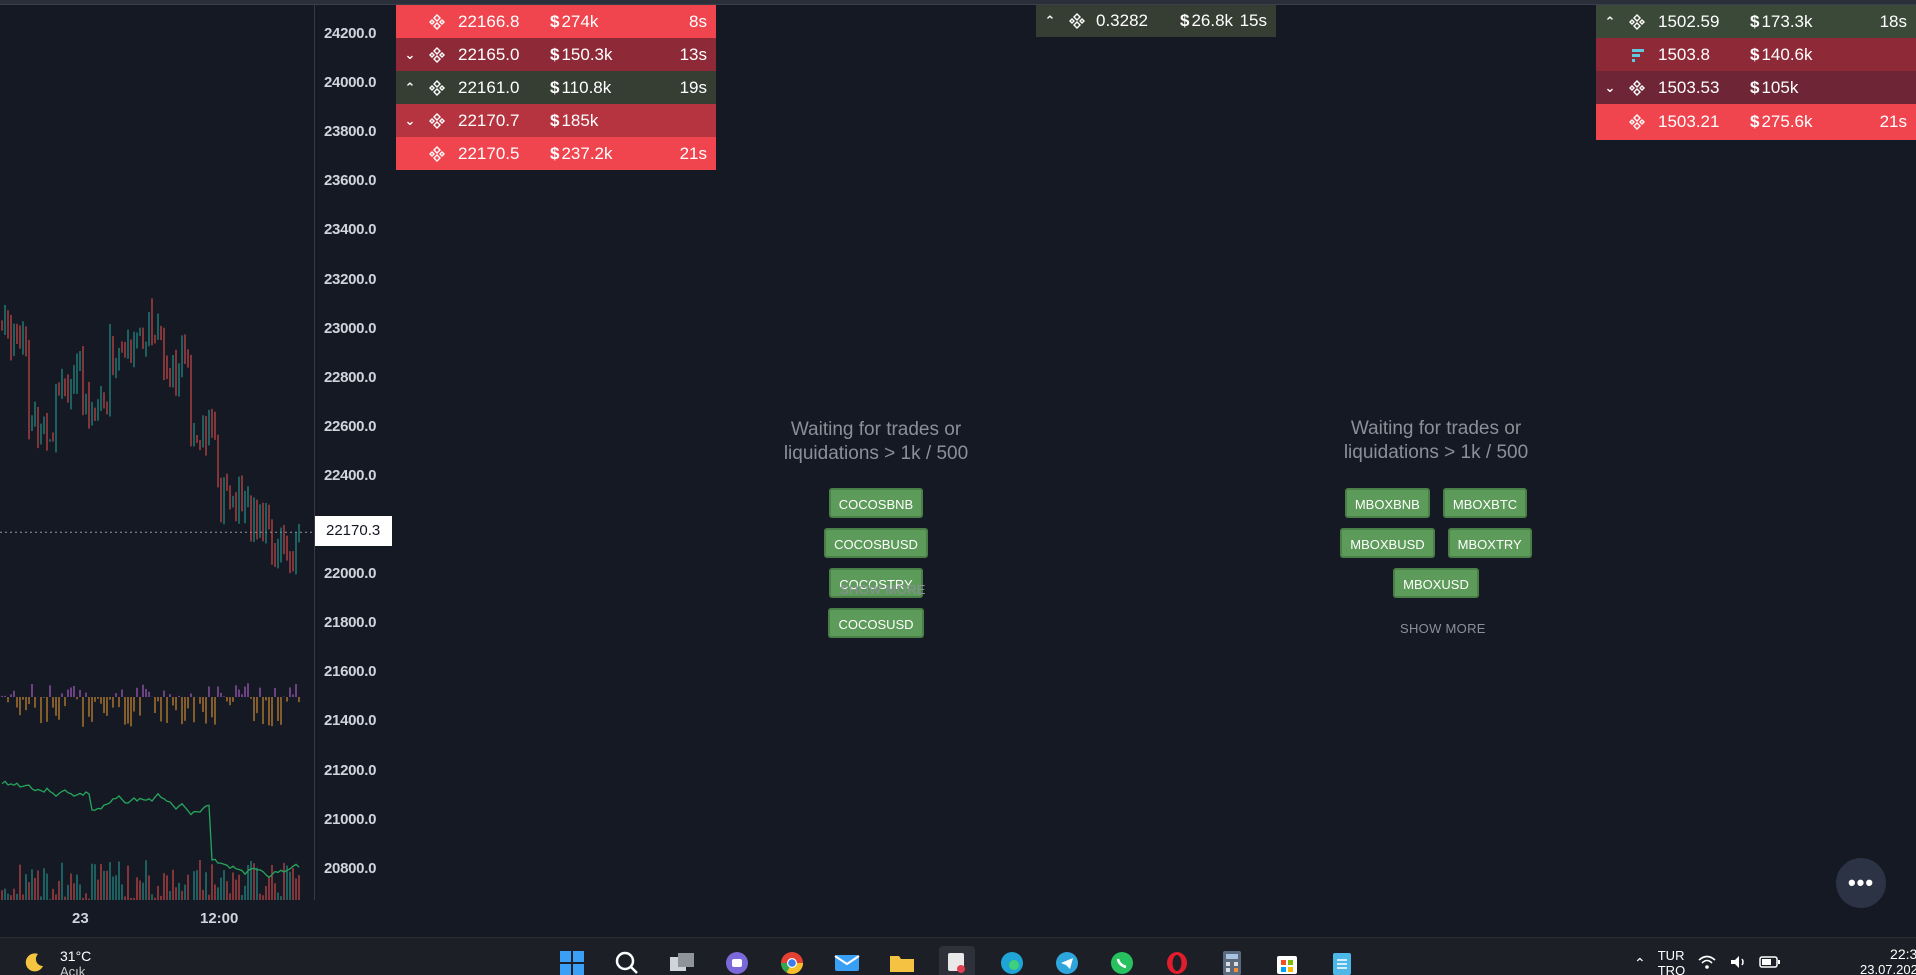 The width and height of the screenshot is (1916, 975). What do you see at coordinates (876, 563) in the screenshot?
I see `pair-chips-cocos: COCOSBNB COCOSBUSD COCOSTRY COCOSUSD` at bounding box center [876, 563].